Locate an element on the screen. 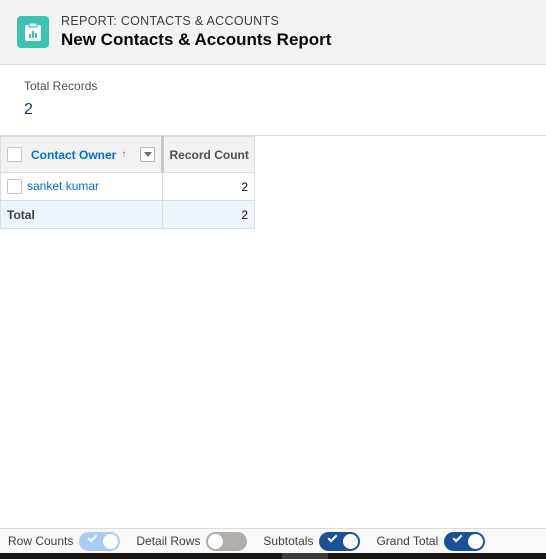  table-header-row: Contact Owner ↑ Record Count is located at coordinates (127, 154).